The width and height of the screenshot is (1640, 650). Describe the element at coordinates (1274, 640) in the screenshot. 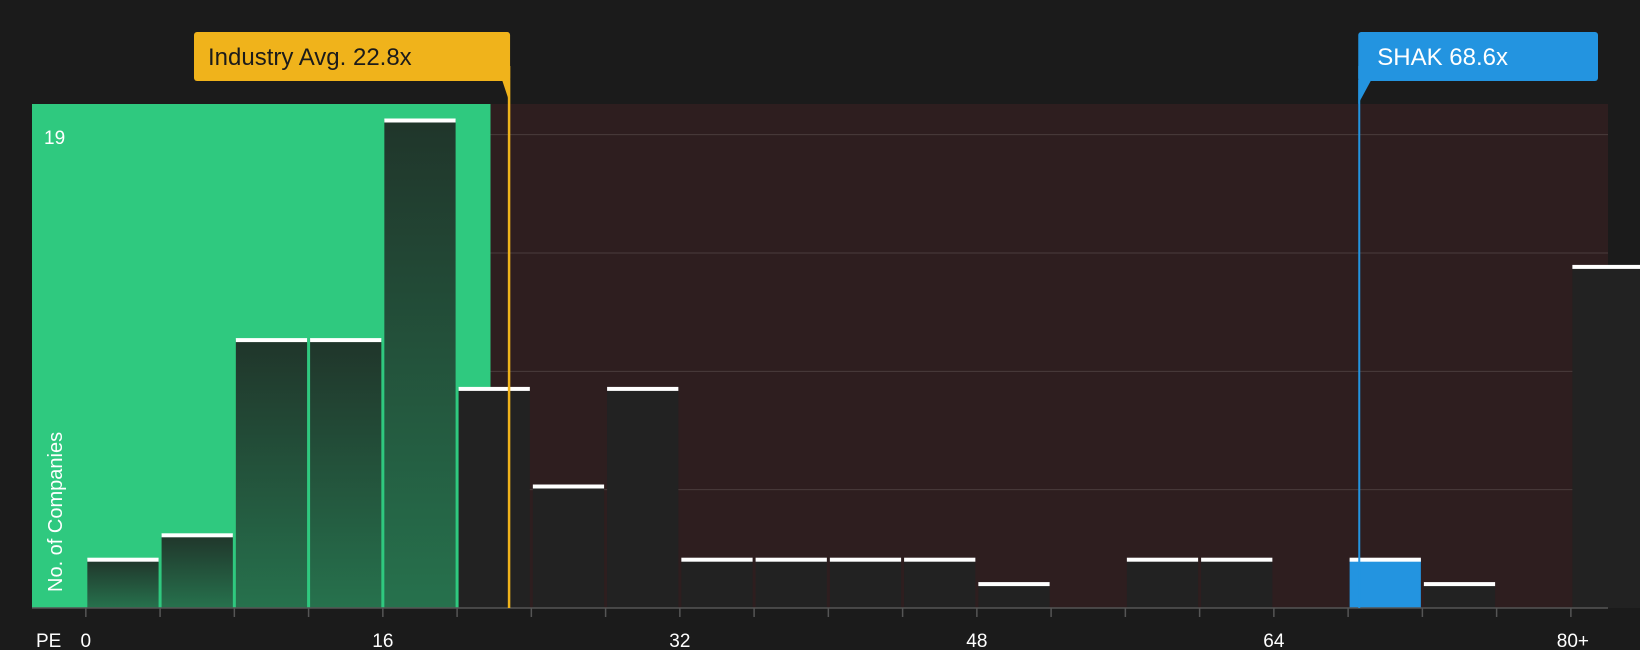

I see `x-tick-label: 64` at that location.